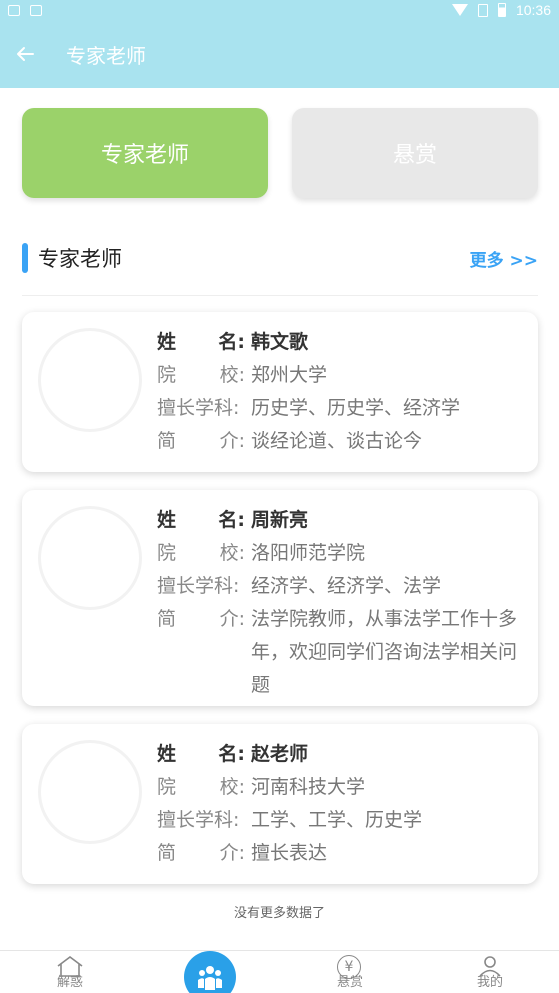 This screenshot has height=993, width=559. I want to click on expert-name: 周新亮, so click(280, 520).